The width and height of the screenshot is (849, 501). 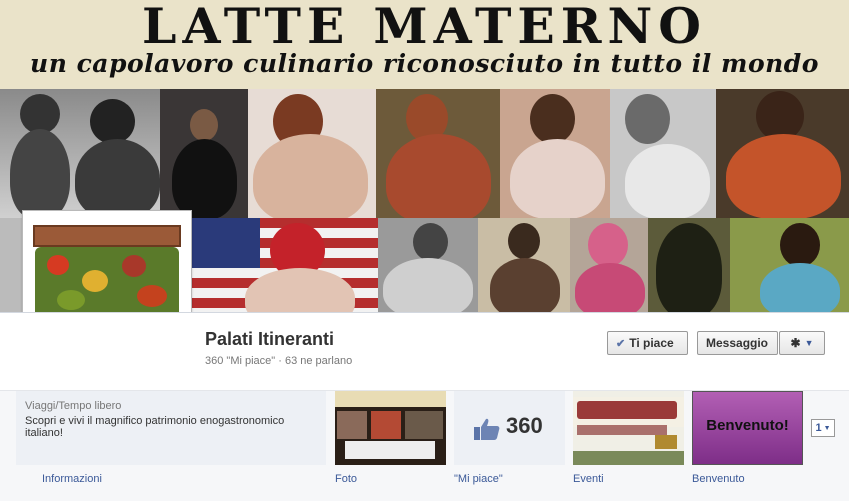 I want to click on like-button-label: Ti piace, so click(x=651, y=343).